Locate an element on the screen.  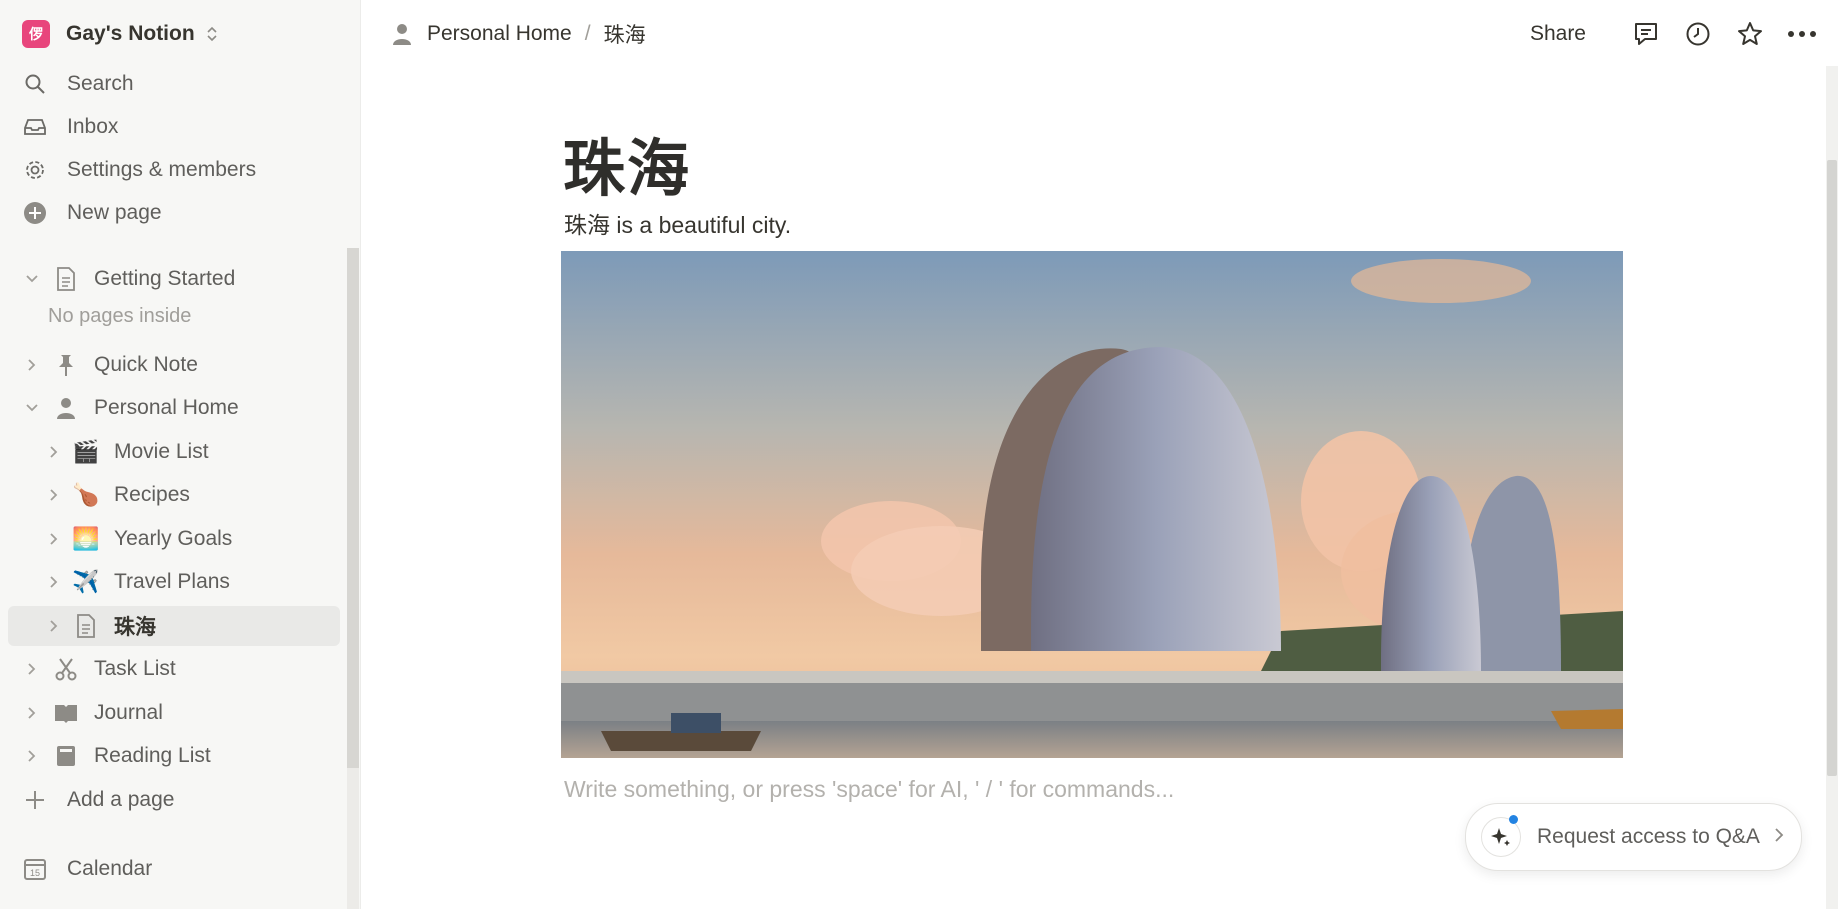
drumstick-icon: 🍗 is located at coordinates (86, 494).